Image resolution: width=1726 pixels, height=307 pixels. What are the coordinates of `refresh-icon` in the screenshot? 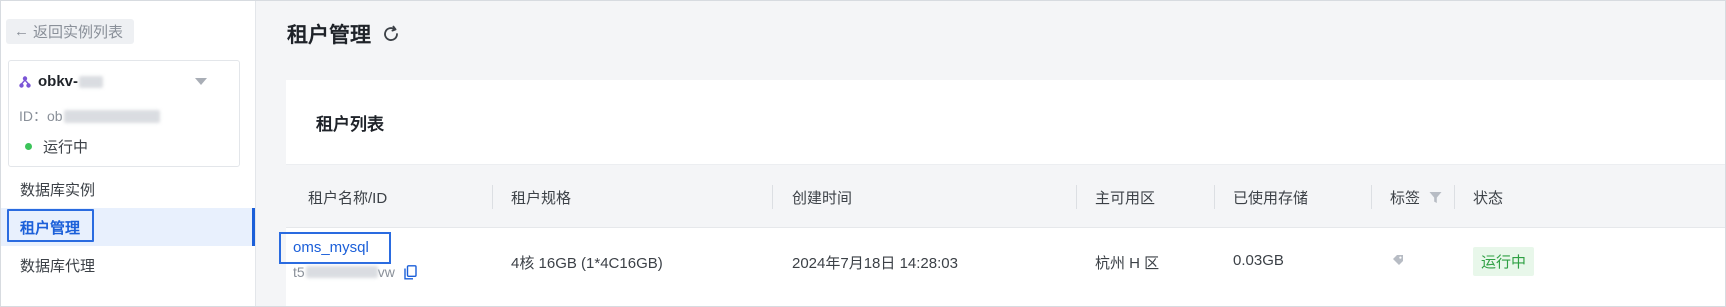 It's located at (391, 34).